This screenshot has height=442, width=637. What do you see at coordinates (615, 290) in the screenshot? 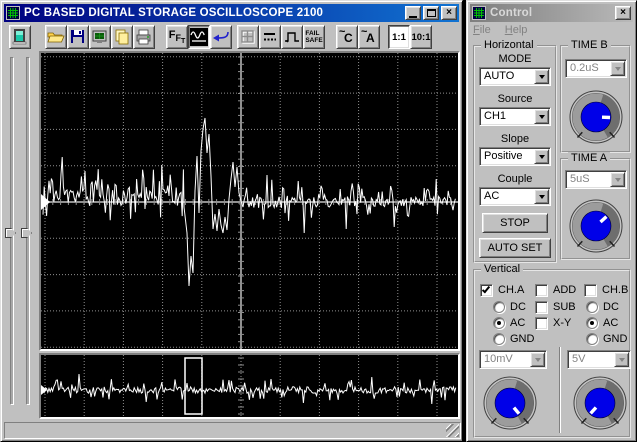
I see `ch-b-label: CH.B` at bounding box center [615, 290].